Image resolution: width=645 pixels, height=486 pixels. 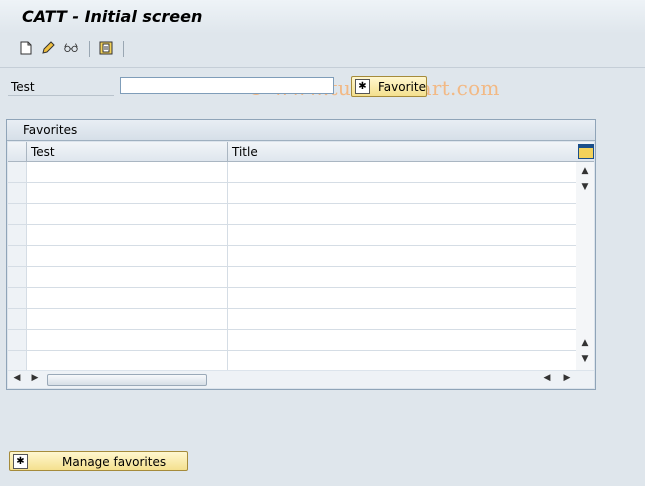 I want to click on new-document-icon, so click(x=26, y=48).